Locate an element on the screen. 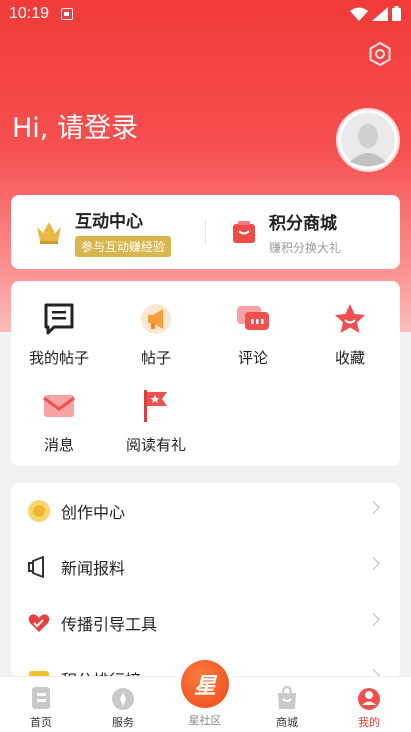 Image resolution: width=411 pixels, height=732 pixels. interaction-center-entry: 互动中心 参与互动赚经验 is located at coordinates (108, 232).